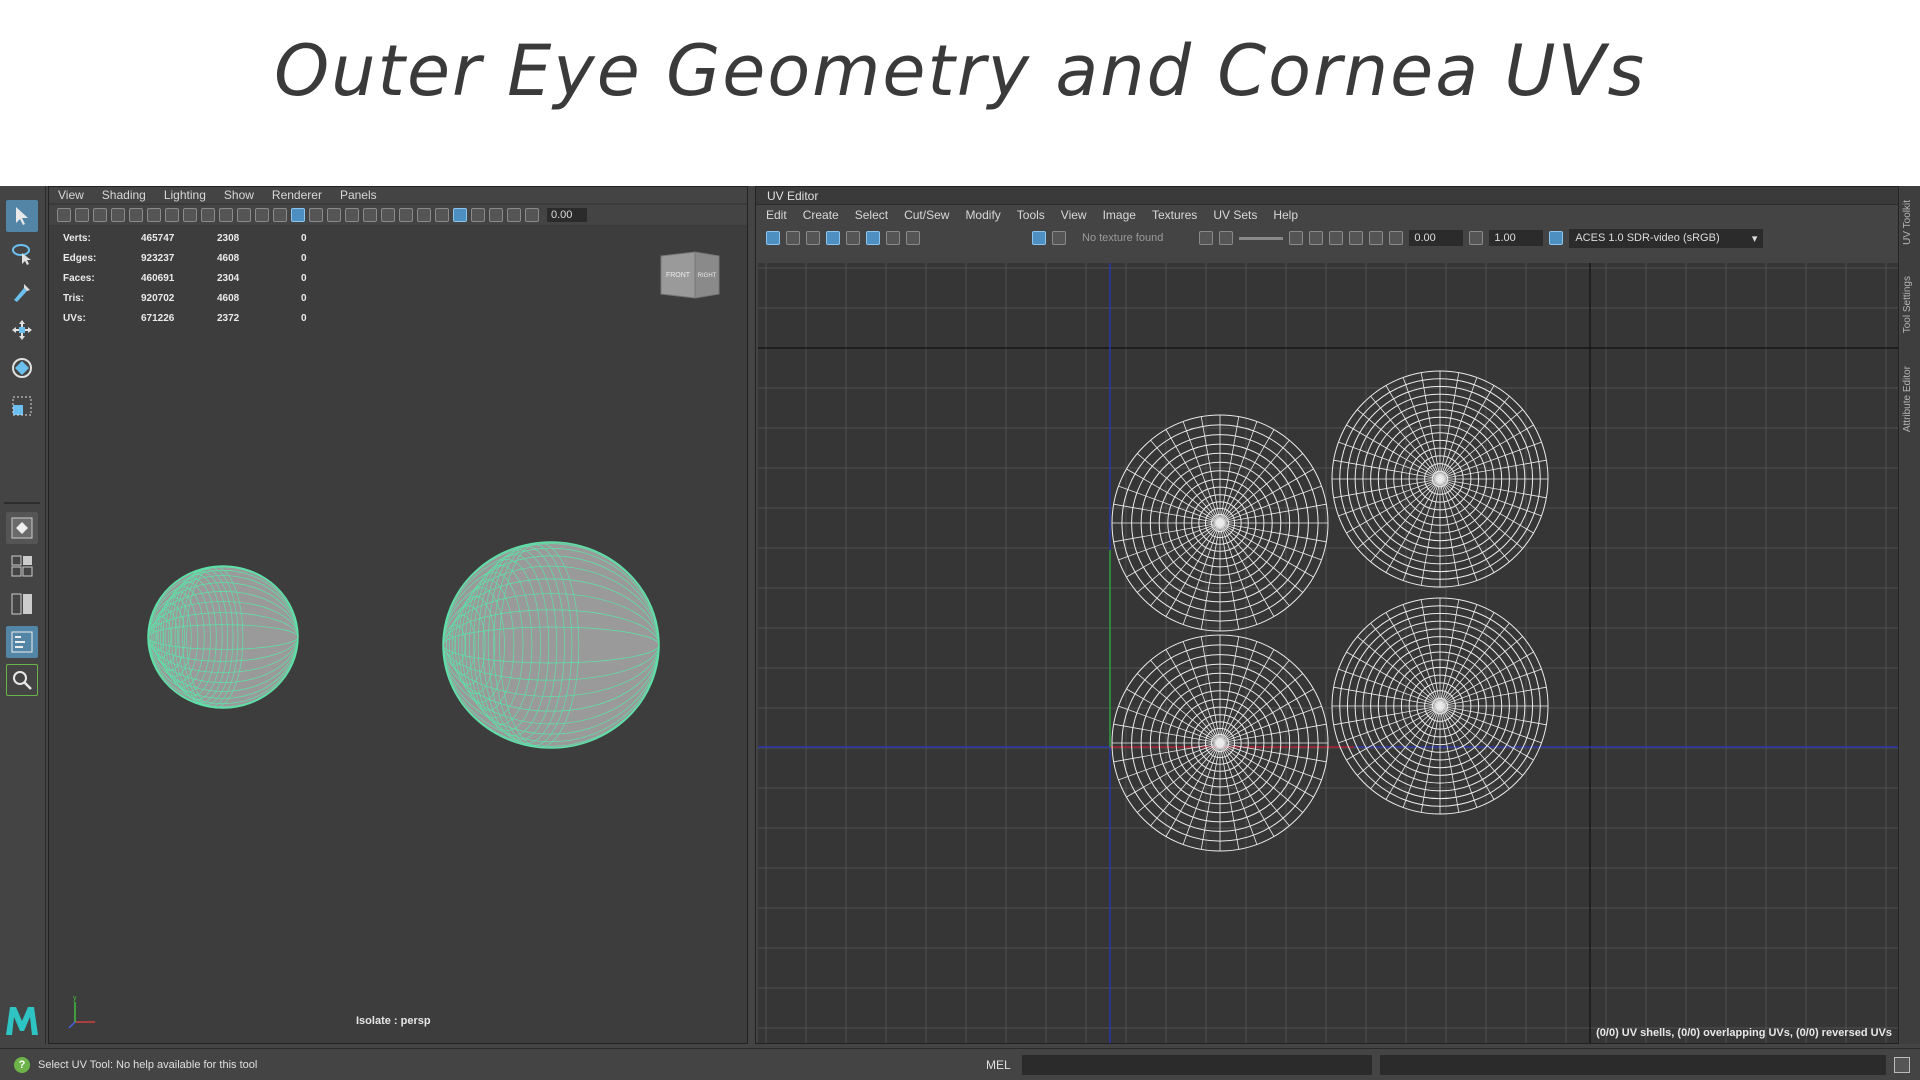 The height and width of the screenshot is (1080, 1920). I want to click on resolution-gate-icon, so click(190, 215).